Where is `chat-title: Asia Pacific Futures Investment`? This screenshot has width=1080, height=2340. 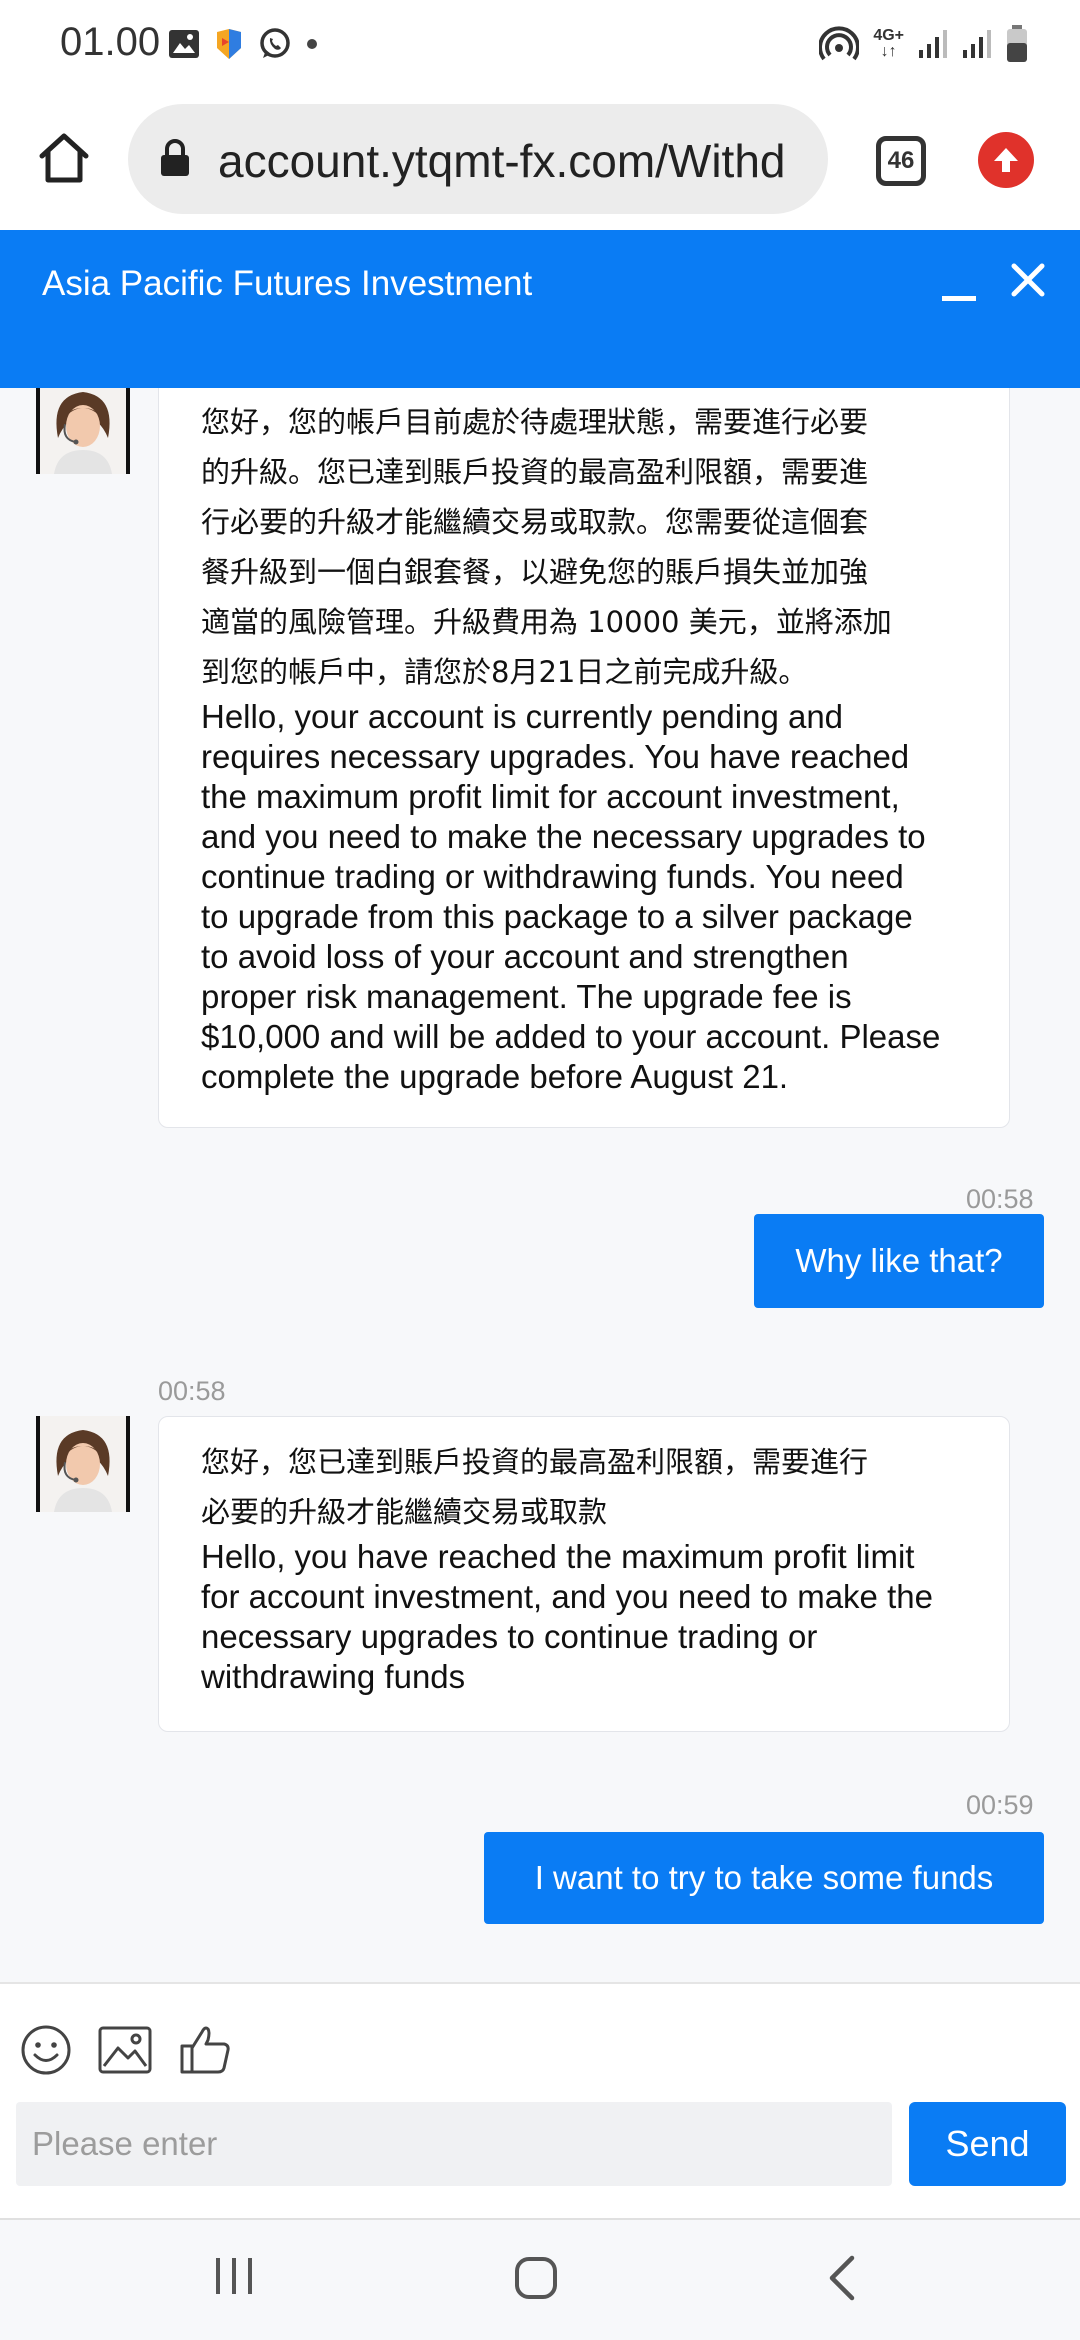
chat-title: Asia Pacific Futures Investment is located at coordinates (287, 283).